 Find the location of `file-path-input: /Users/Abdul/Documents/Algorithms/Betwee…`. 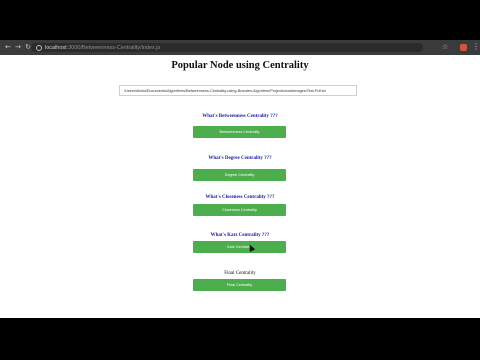

file-path-input: /Users/Abdul/Documents/Algorithms/Betwee… is located at coordinates (238, 90).